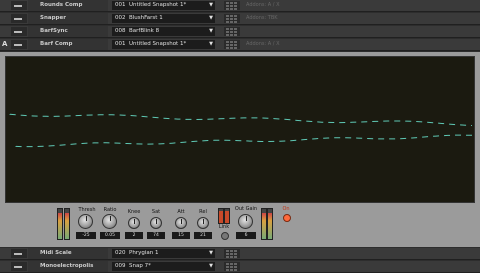  I want to click on ratio-label: Ratio, so click(110, 210).